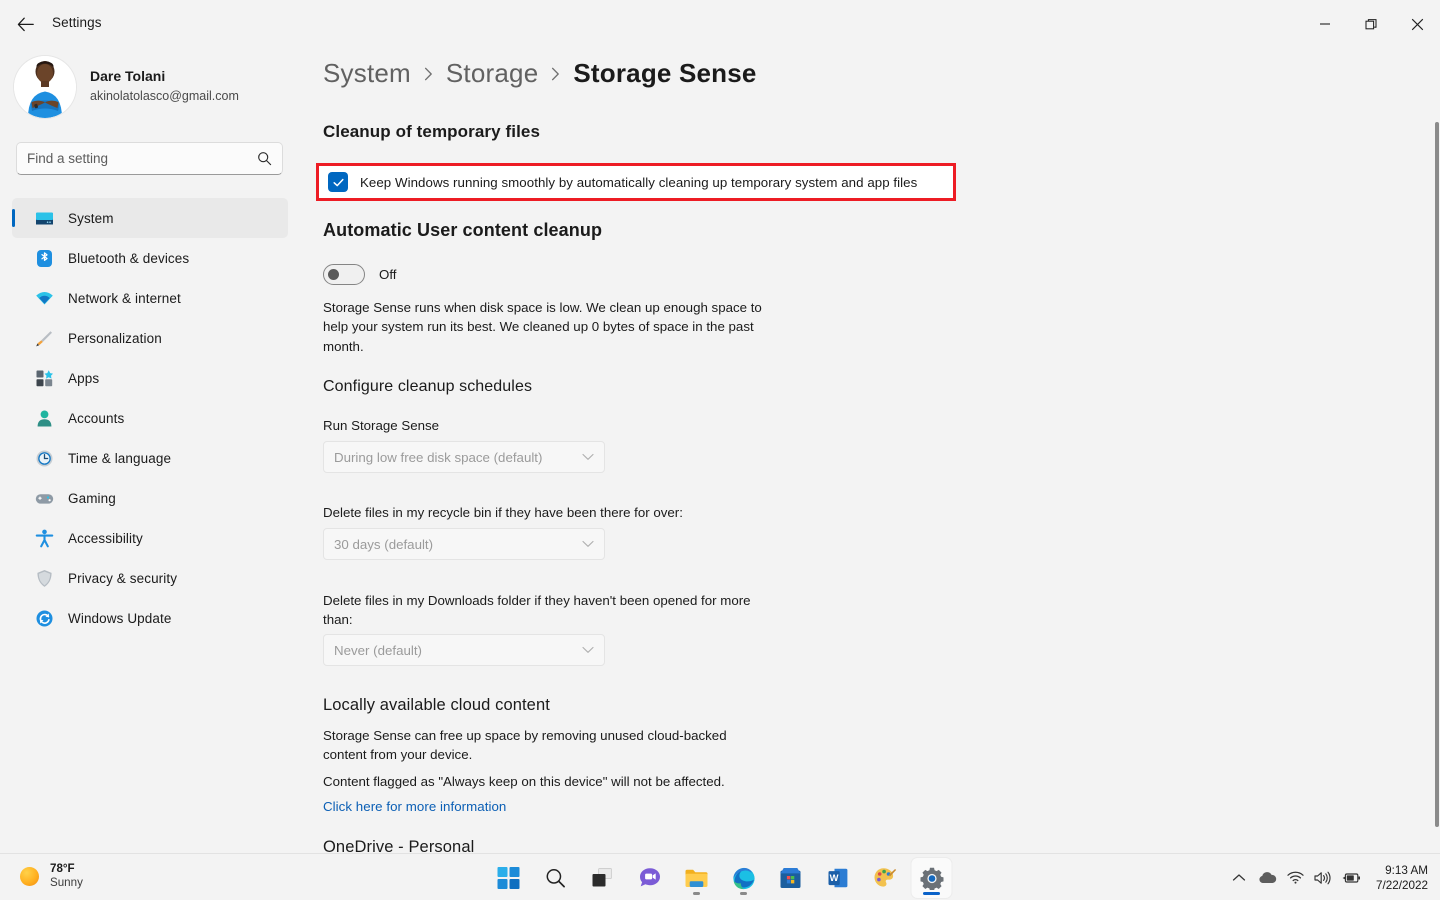 Image resolution: width=1440 pixels, height=900 pixels. I want to click on taskbar-file-explorer-button, so click(697, 878).